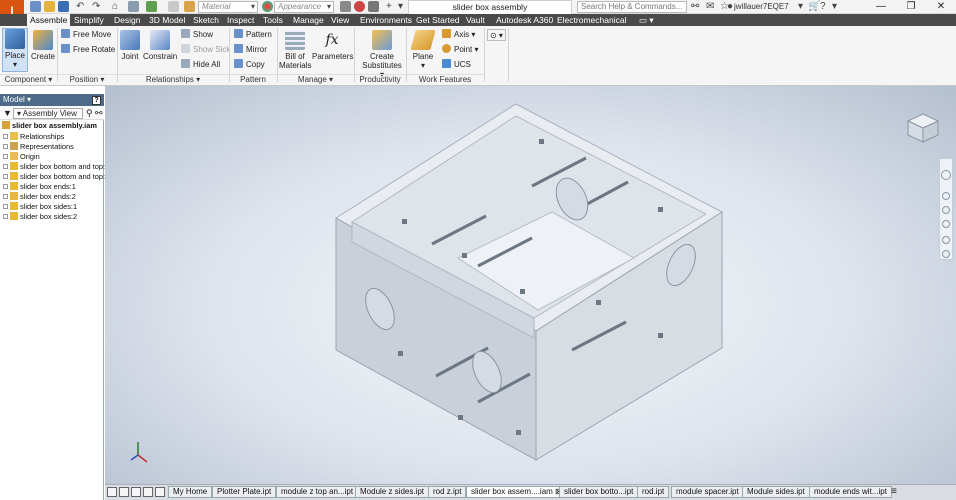  I want to click on doc-tab: module spacer.ipt, so click(707, 492).